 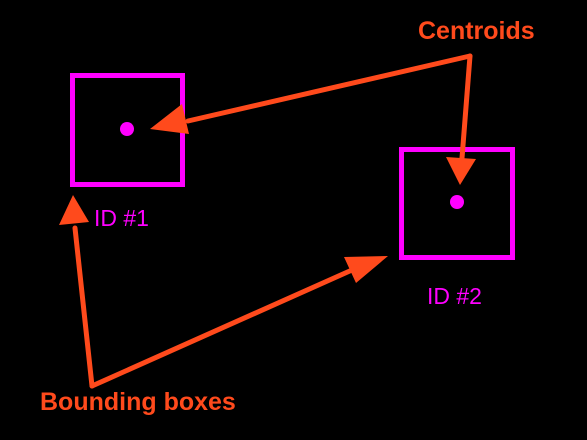 I want to click on arrow-box-2-shaft, so click(x=222, y=328).